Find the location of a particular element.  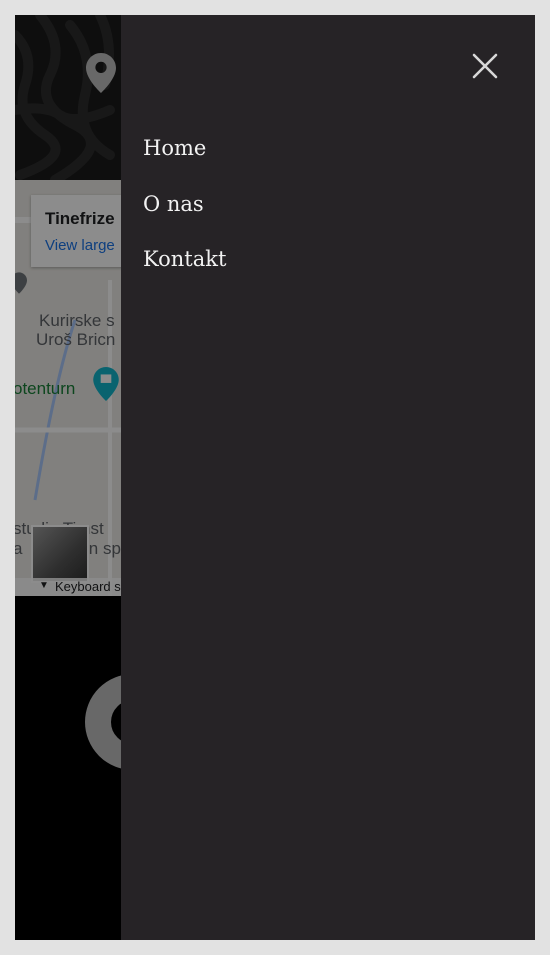

menu-item-o-nas: O nas is located at coordinates (184, 217).